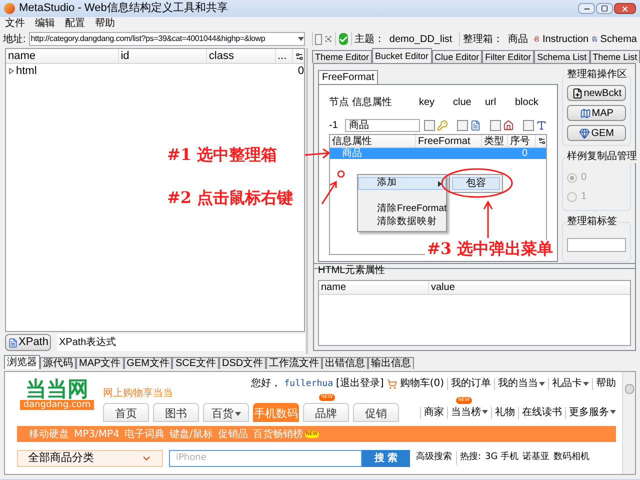 Image resolution: width=640 pixels, height=480 pixels. I want to click on cart-link: 购物车(0), so click(422, 384).